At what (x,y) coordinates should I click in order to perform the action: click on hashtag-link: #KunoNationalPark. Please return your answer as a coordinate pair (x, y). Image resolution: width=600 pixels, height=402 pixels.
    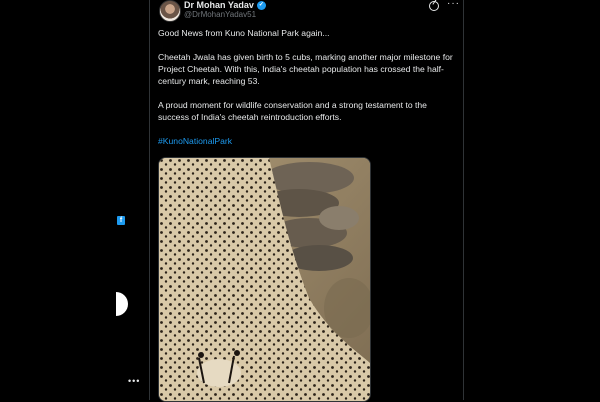
    Looking at the image, I should click on (308, 141).